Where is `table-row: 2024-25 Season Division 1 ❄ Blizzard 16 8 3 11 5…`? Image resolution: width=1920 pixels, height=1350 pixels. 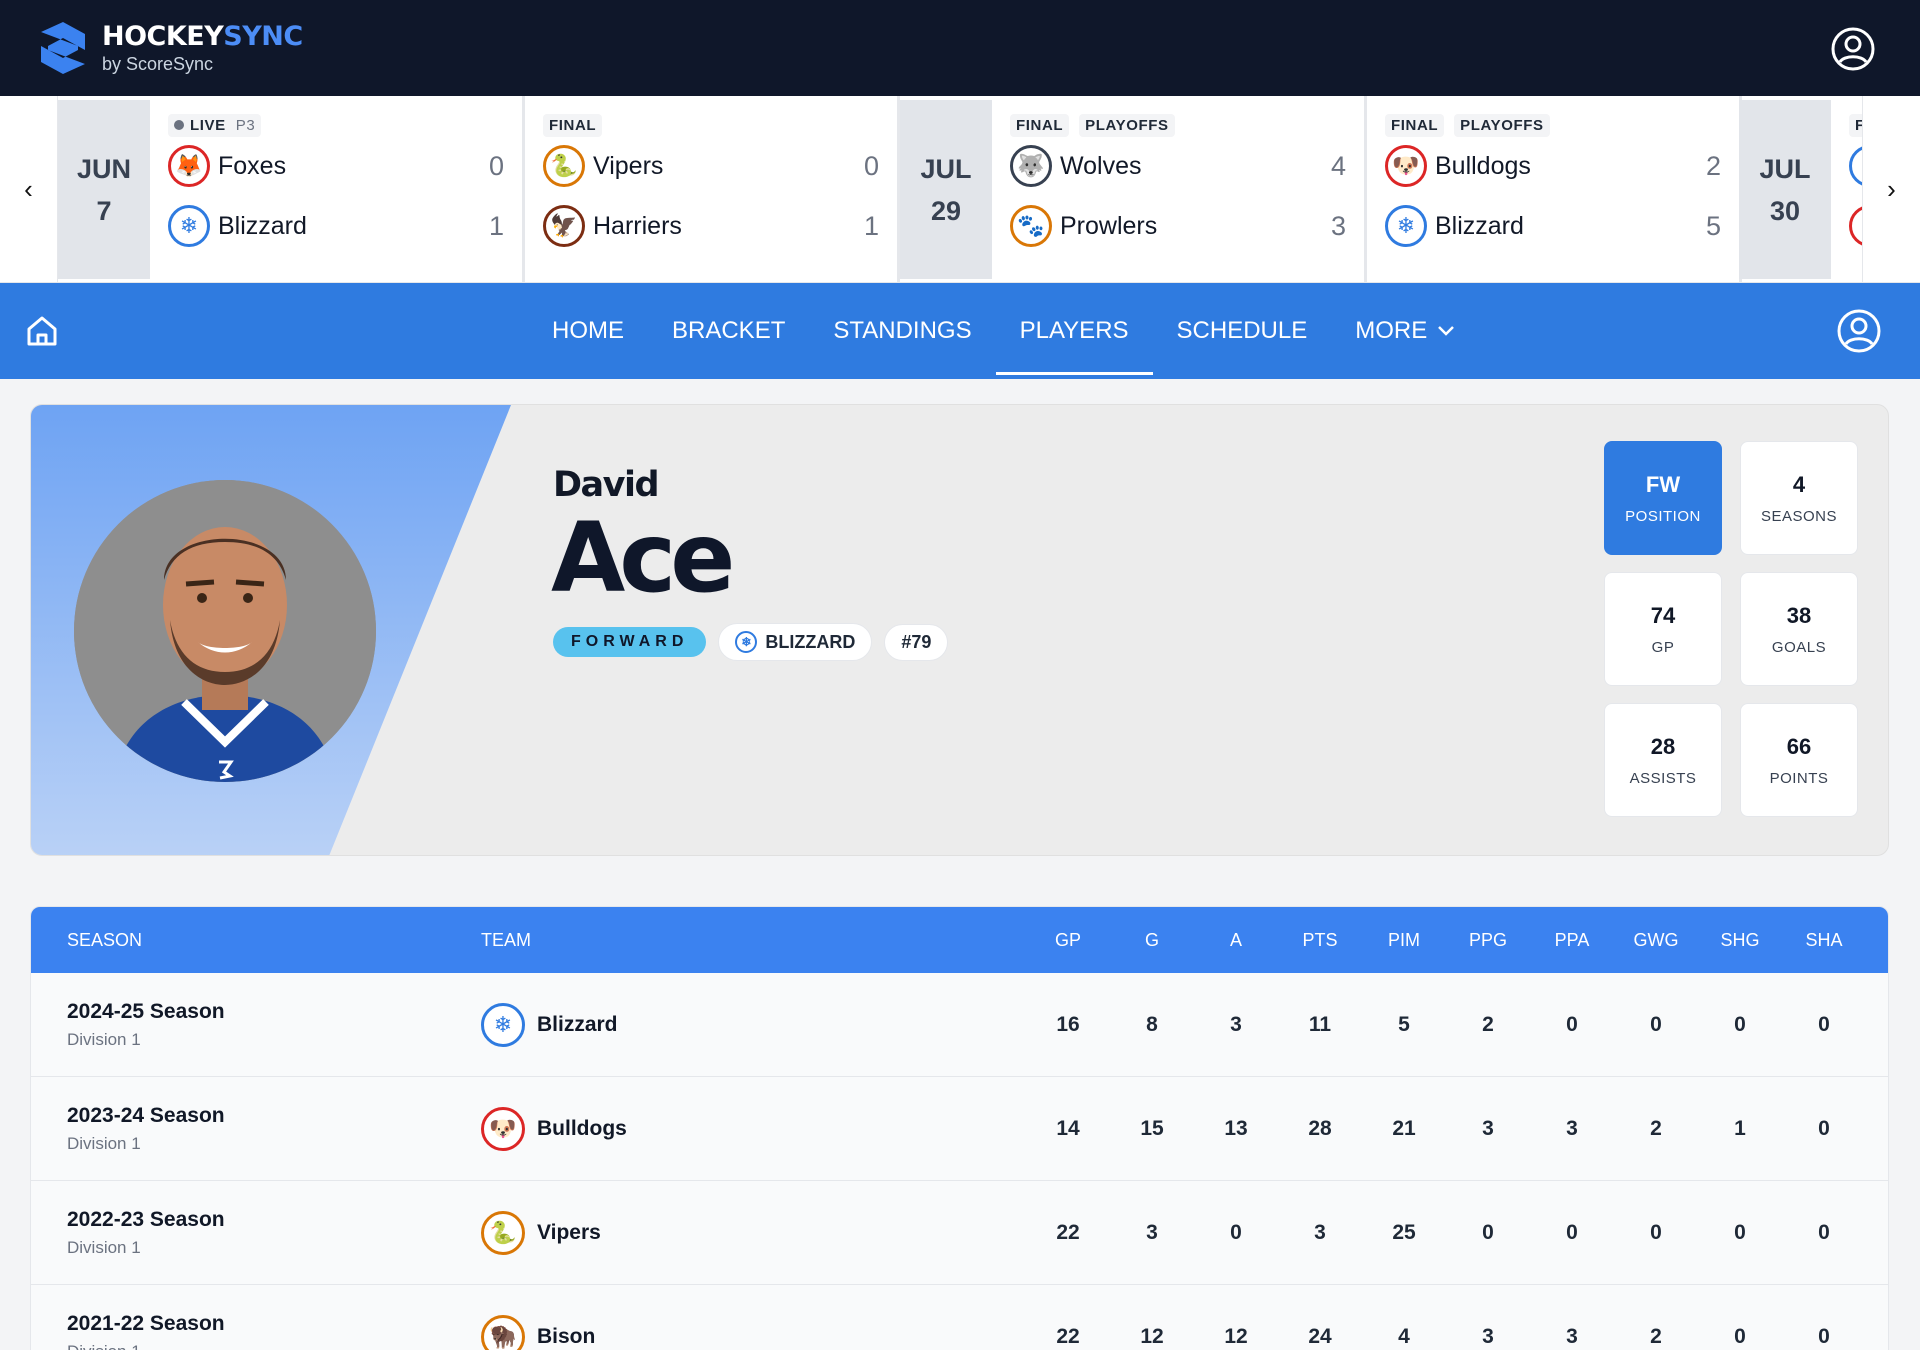
table-row: 2024-25 Season Division 1 ❄ Blizzard 16 8 3 11 5… is located at coordinates (959, 1025).